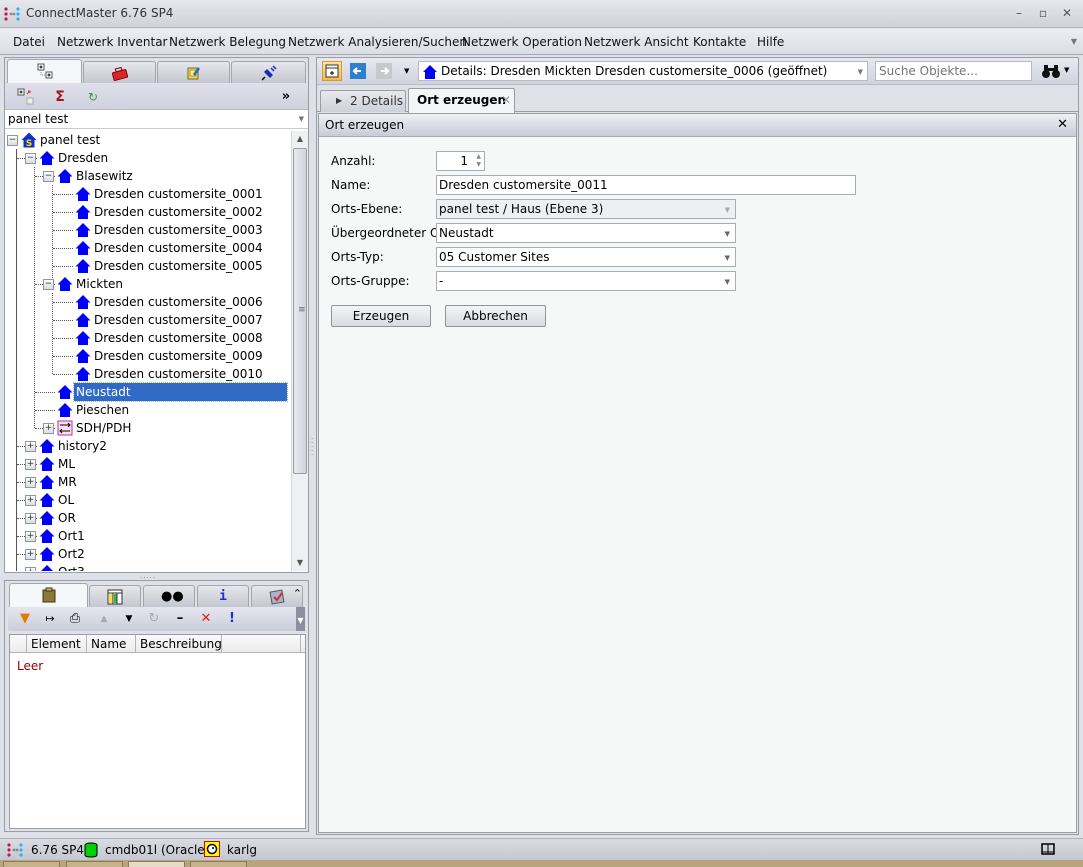  Describe the element at coordinates (60, 97) in the screenshot. I see `sum-icon: Σ` at that location.